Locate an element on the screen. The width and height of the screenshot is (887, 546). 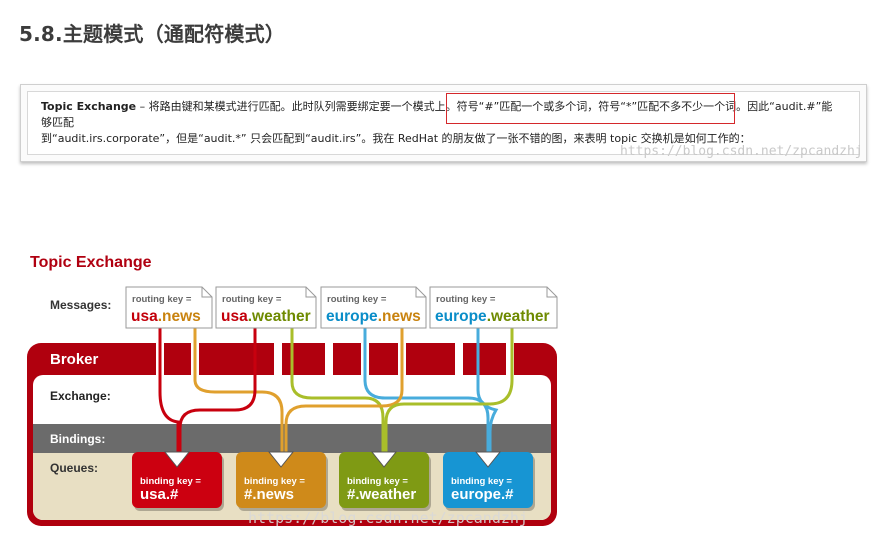
routing-key-value: usa.weather is located at coordinates (266, 316).